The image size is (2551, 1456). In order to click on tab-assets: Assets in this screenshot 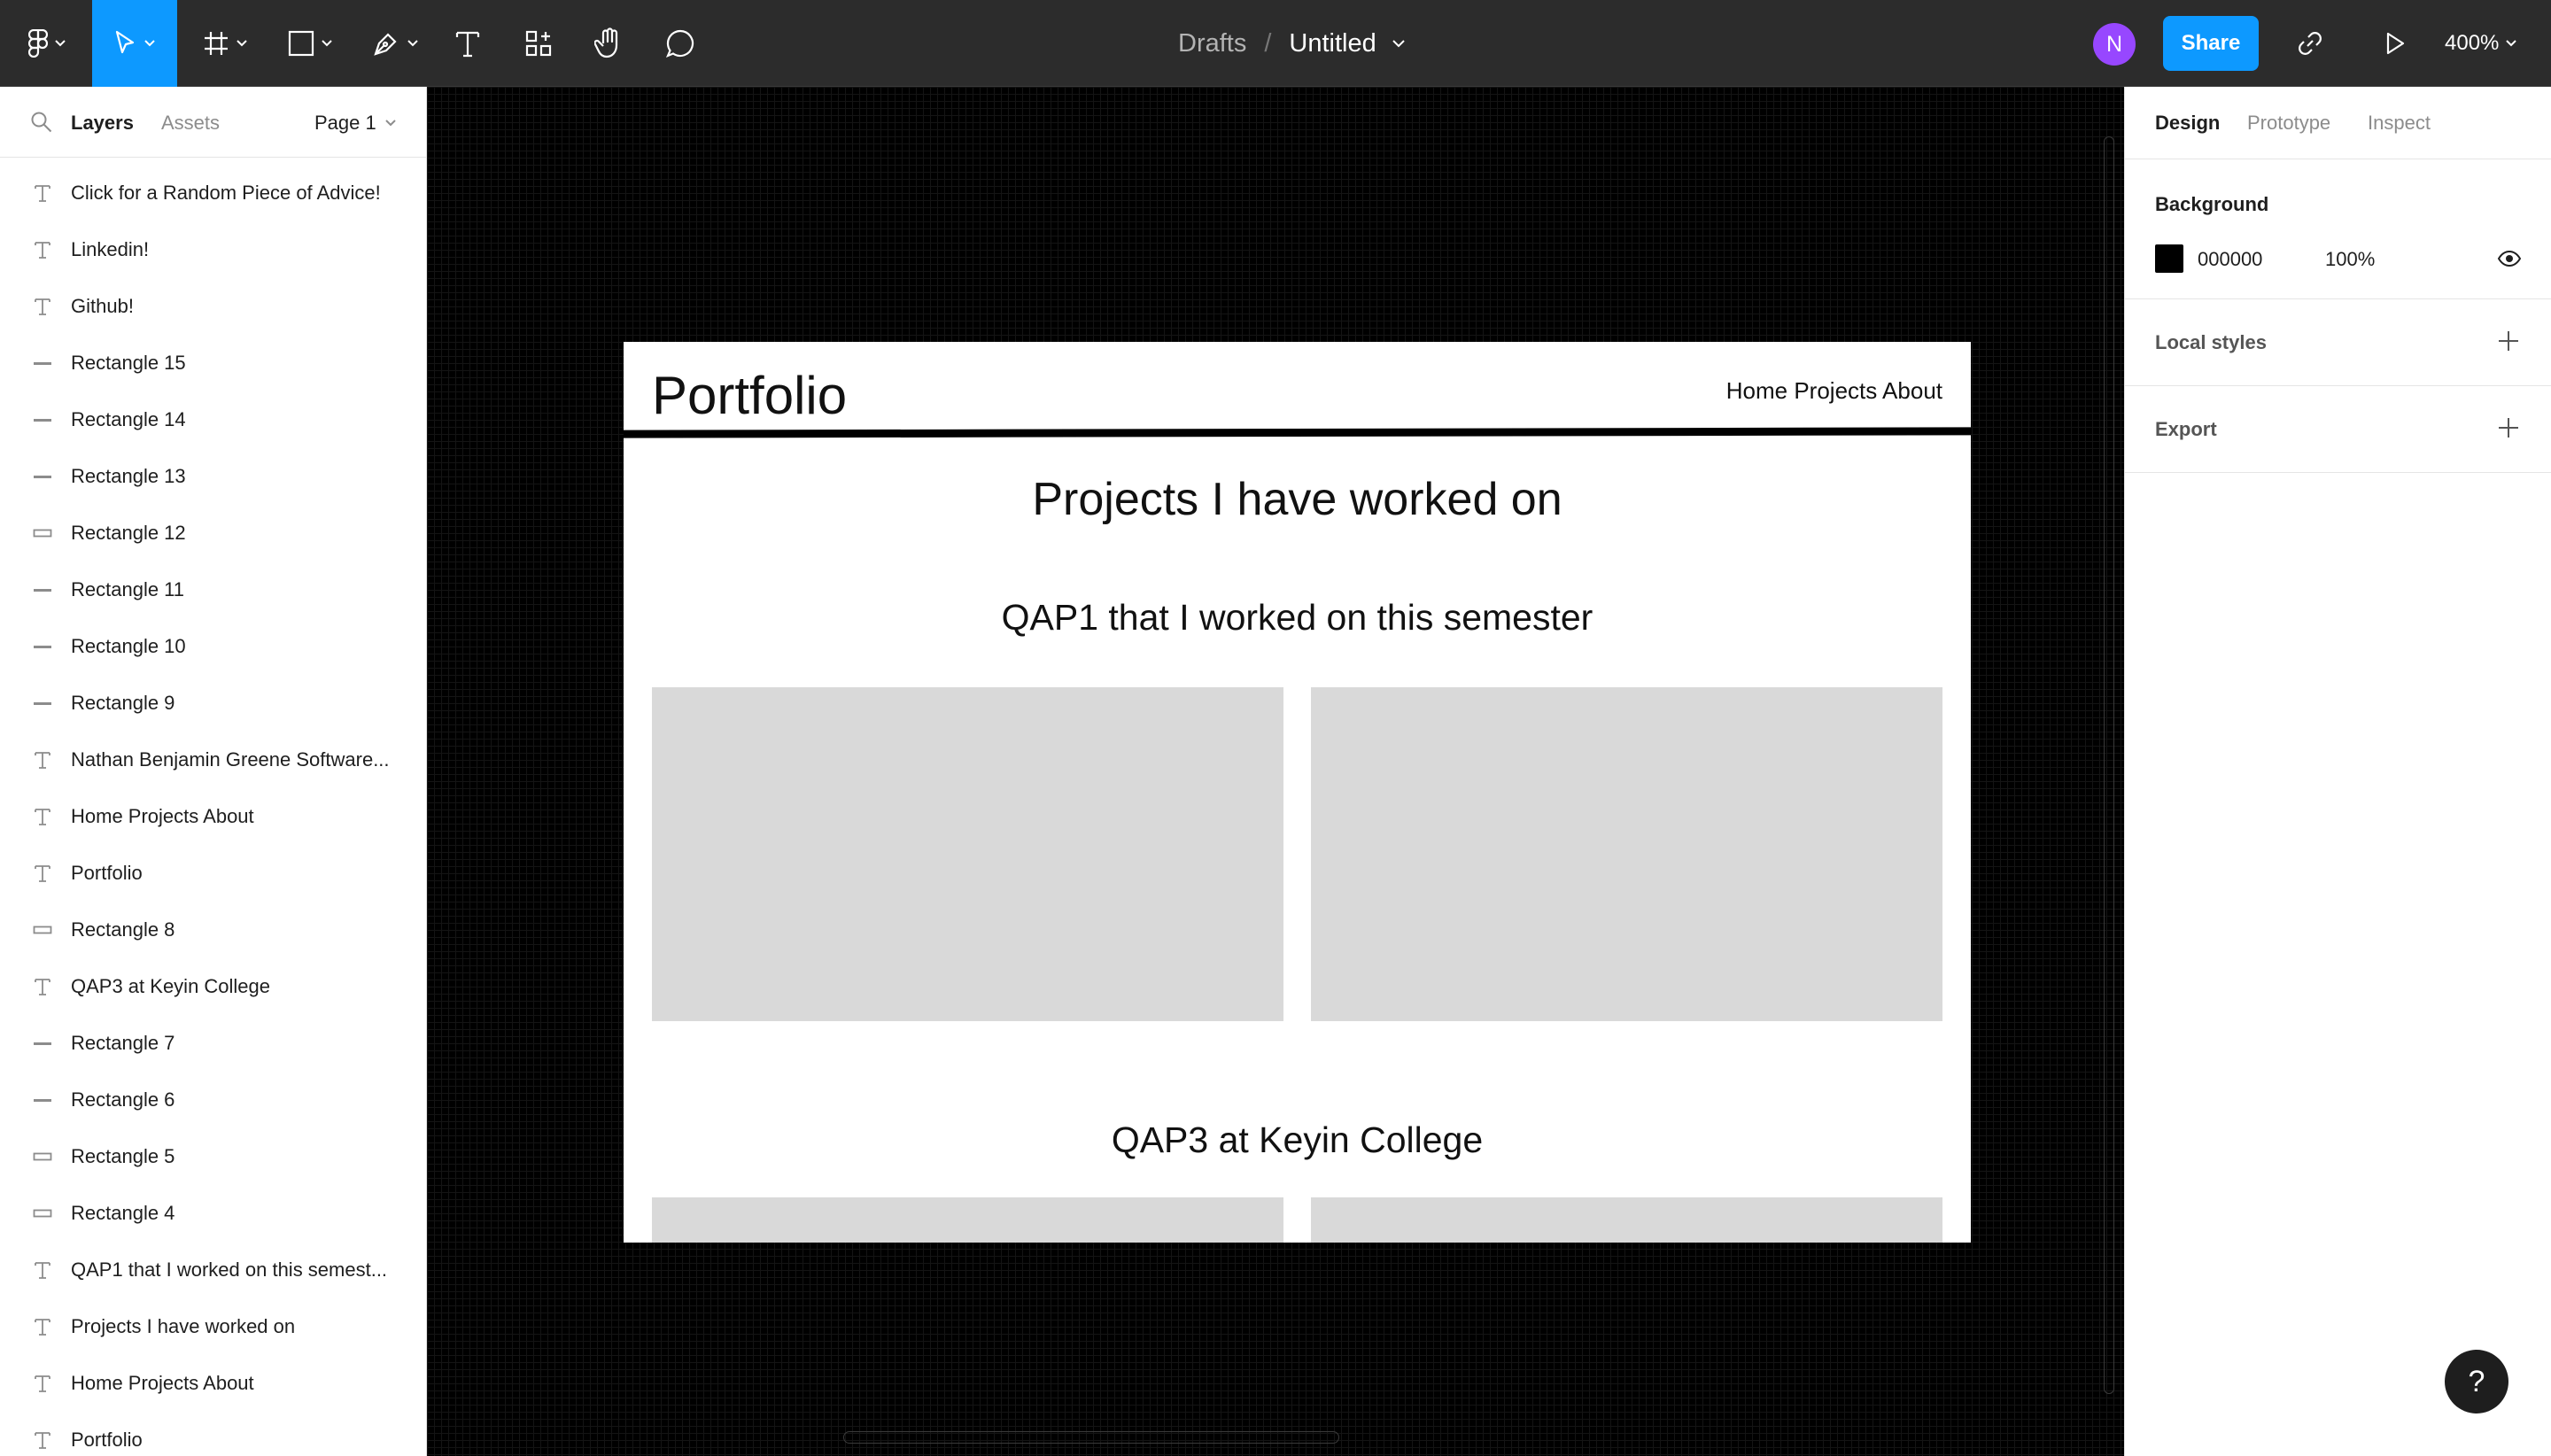, I will do `click(190, 124)`.